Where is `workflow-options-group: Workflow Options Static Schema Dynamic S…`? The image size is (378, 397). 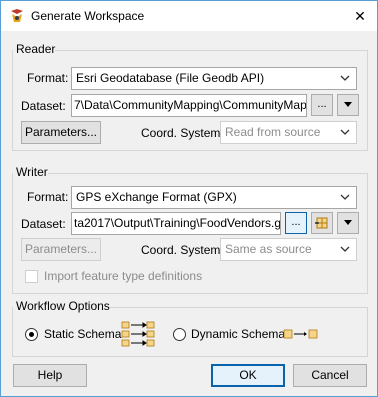
workflow-options-group: Workflow Options Static Schema Dynamic S… is located at coordinates (190, 327).